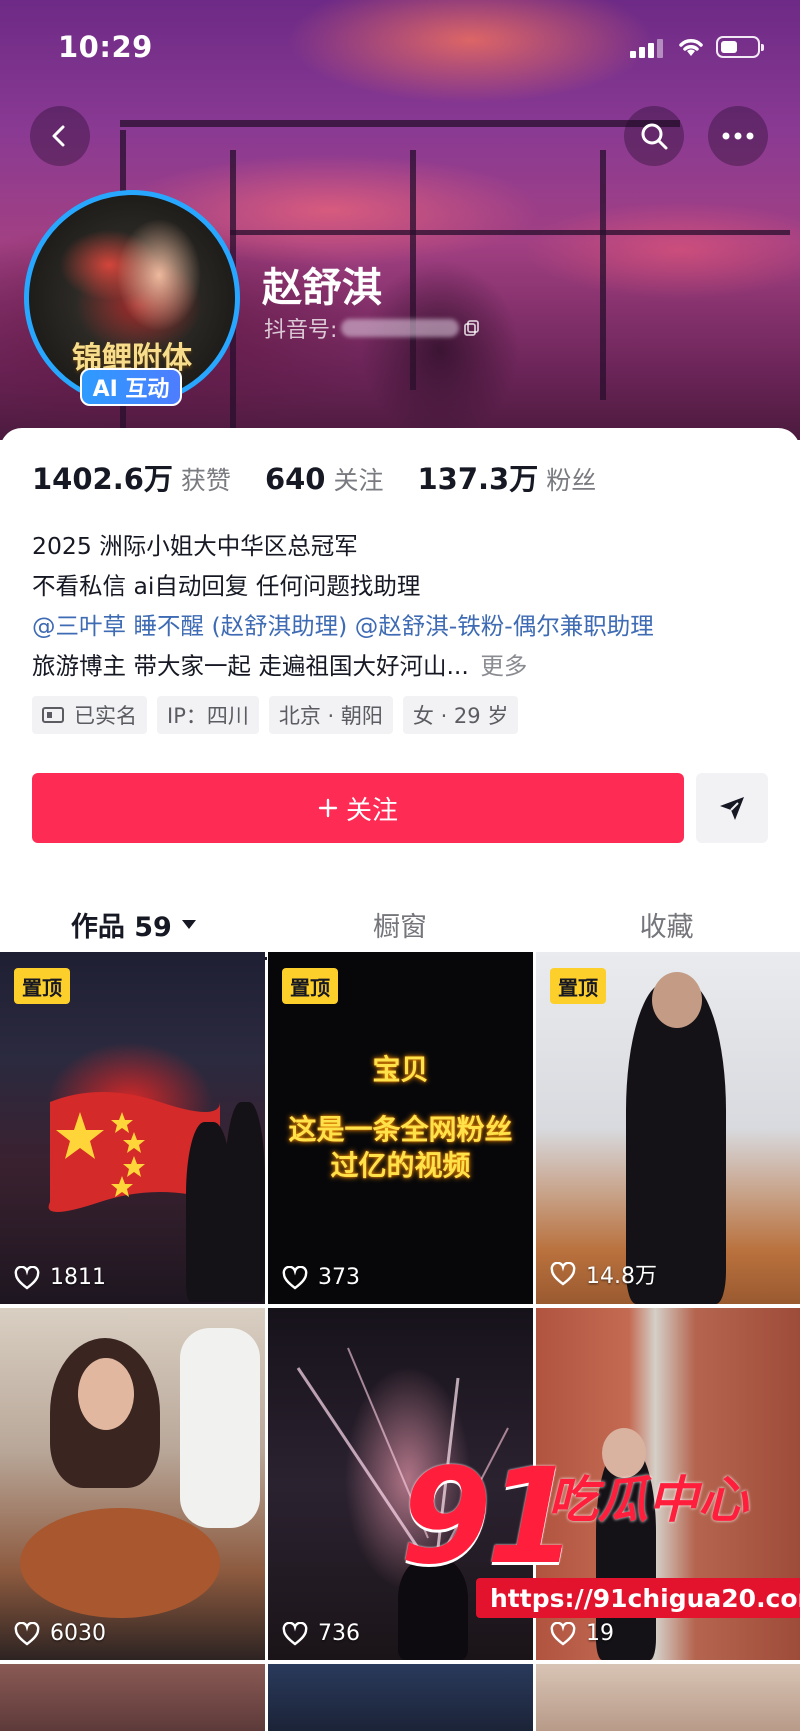  What do you see at coordinates (648, 1500) in the screenshot?
I see `watermark-text: 吃瓜中心` at bounding box center [648, 1500].